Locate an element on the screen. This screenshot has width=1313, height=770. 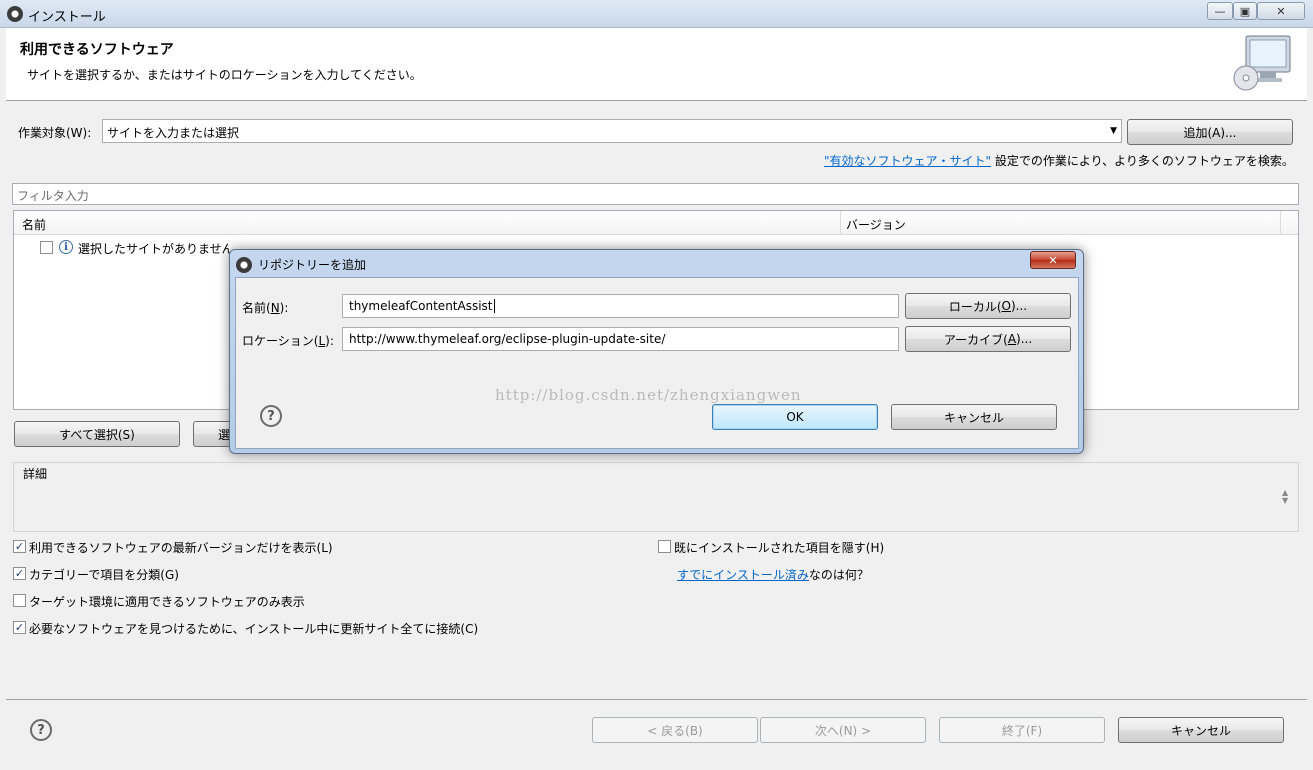
repo-name-label: 名前(N): is located at coordinates (265, 308).